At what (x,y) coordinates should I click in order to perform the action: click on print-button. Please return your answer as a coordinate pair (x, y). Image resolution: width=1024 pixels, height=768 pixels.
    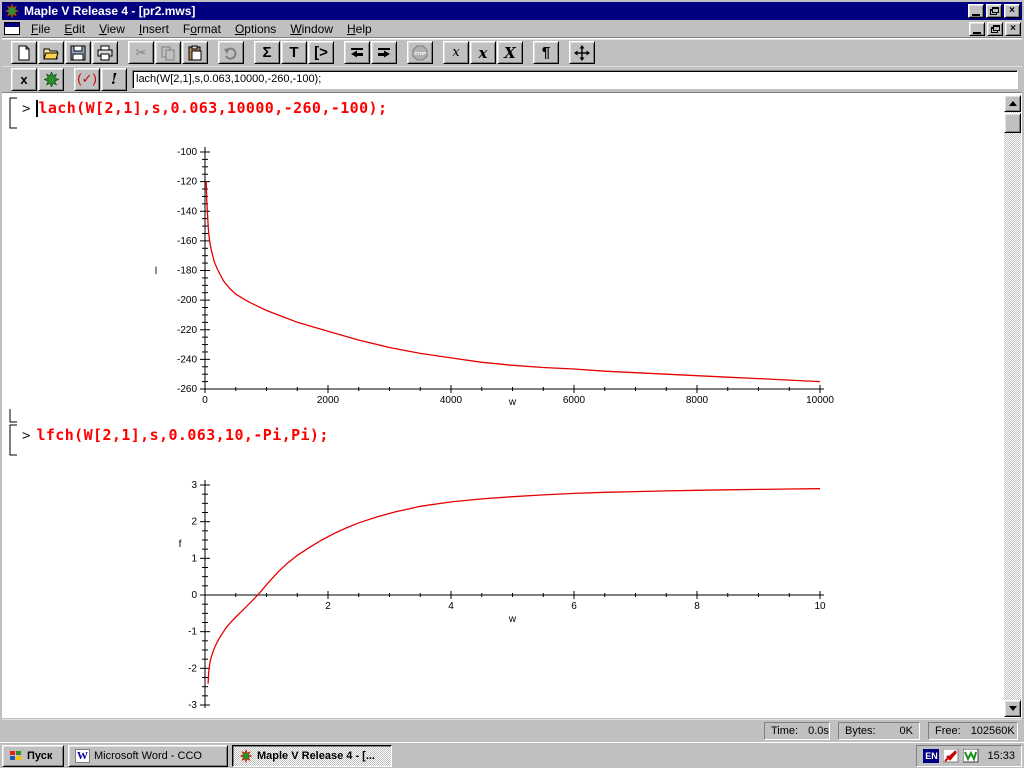
    Looking at the image, I should click on (105, 52).